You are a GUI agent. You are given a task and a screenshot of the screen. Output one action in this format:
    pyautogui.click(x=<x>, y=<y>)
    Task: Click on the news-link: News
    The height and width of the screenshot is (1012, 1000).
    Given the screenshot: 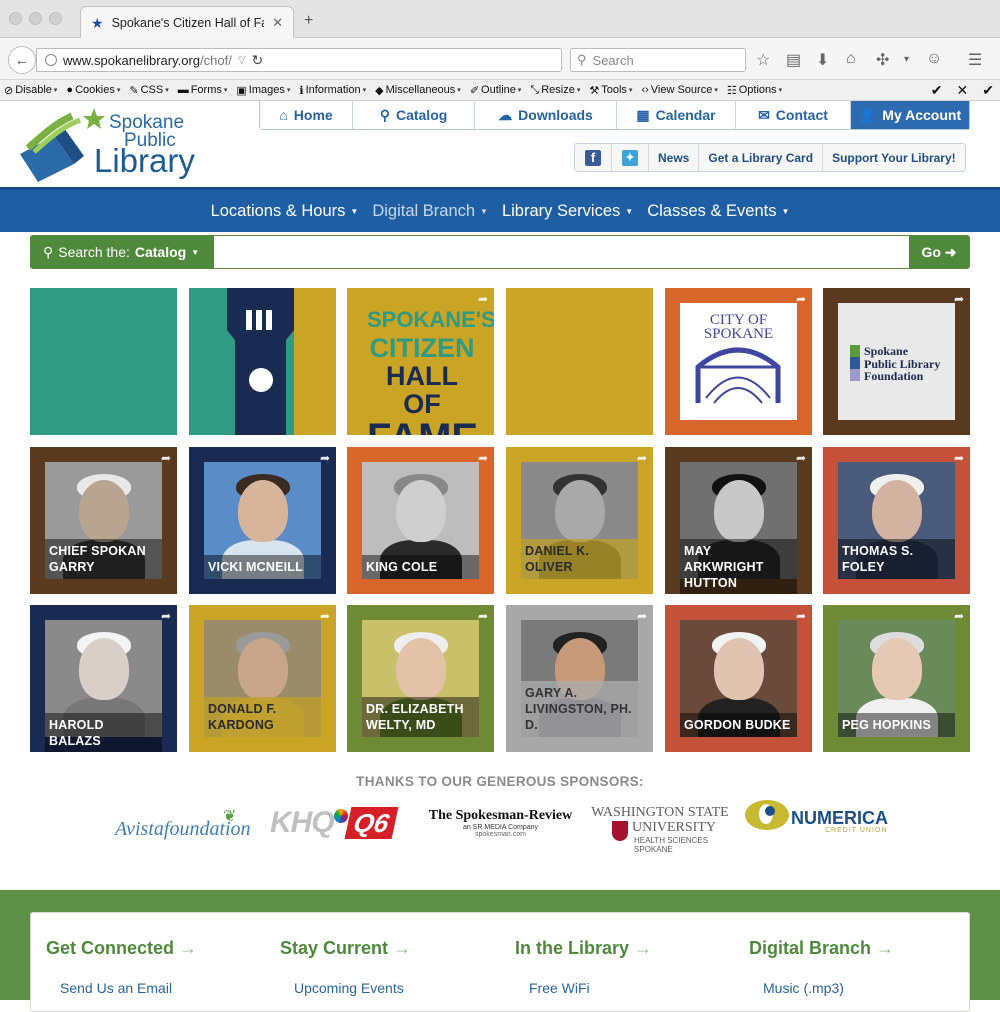 What is the action you would take?
    pyautogui.click(x=674, y=157)
    